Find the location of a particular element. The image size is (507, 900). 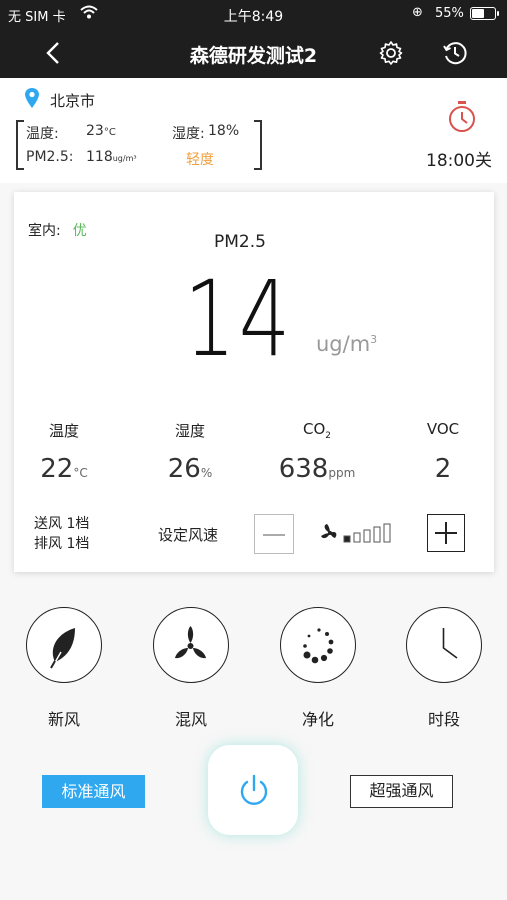

rotation-lock-icon: ⊕ is located at coordinates (417, 12).